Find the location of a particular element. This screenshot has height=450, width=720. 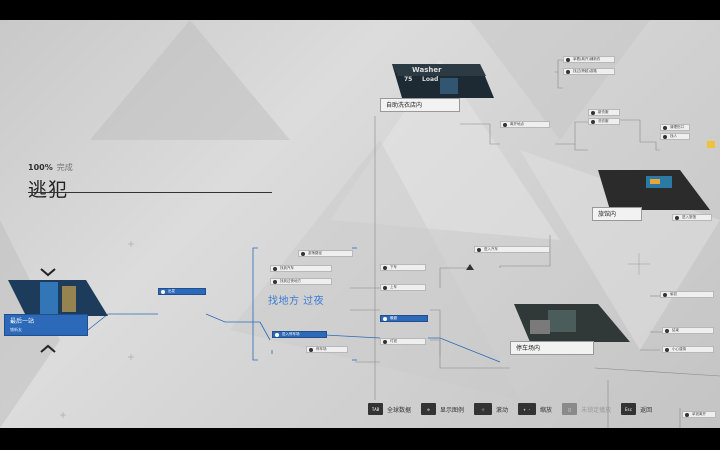

flow-node: 停车场 is located at coordinates (327, 349).